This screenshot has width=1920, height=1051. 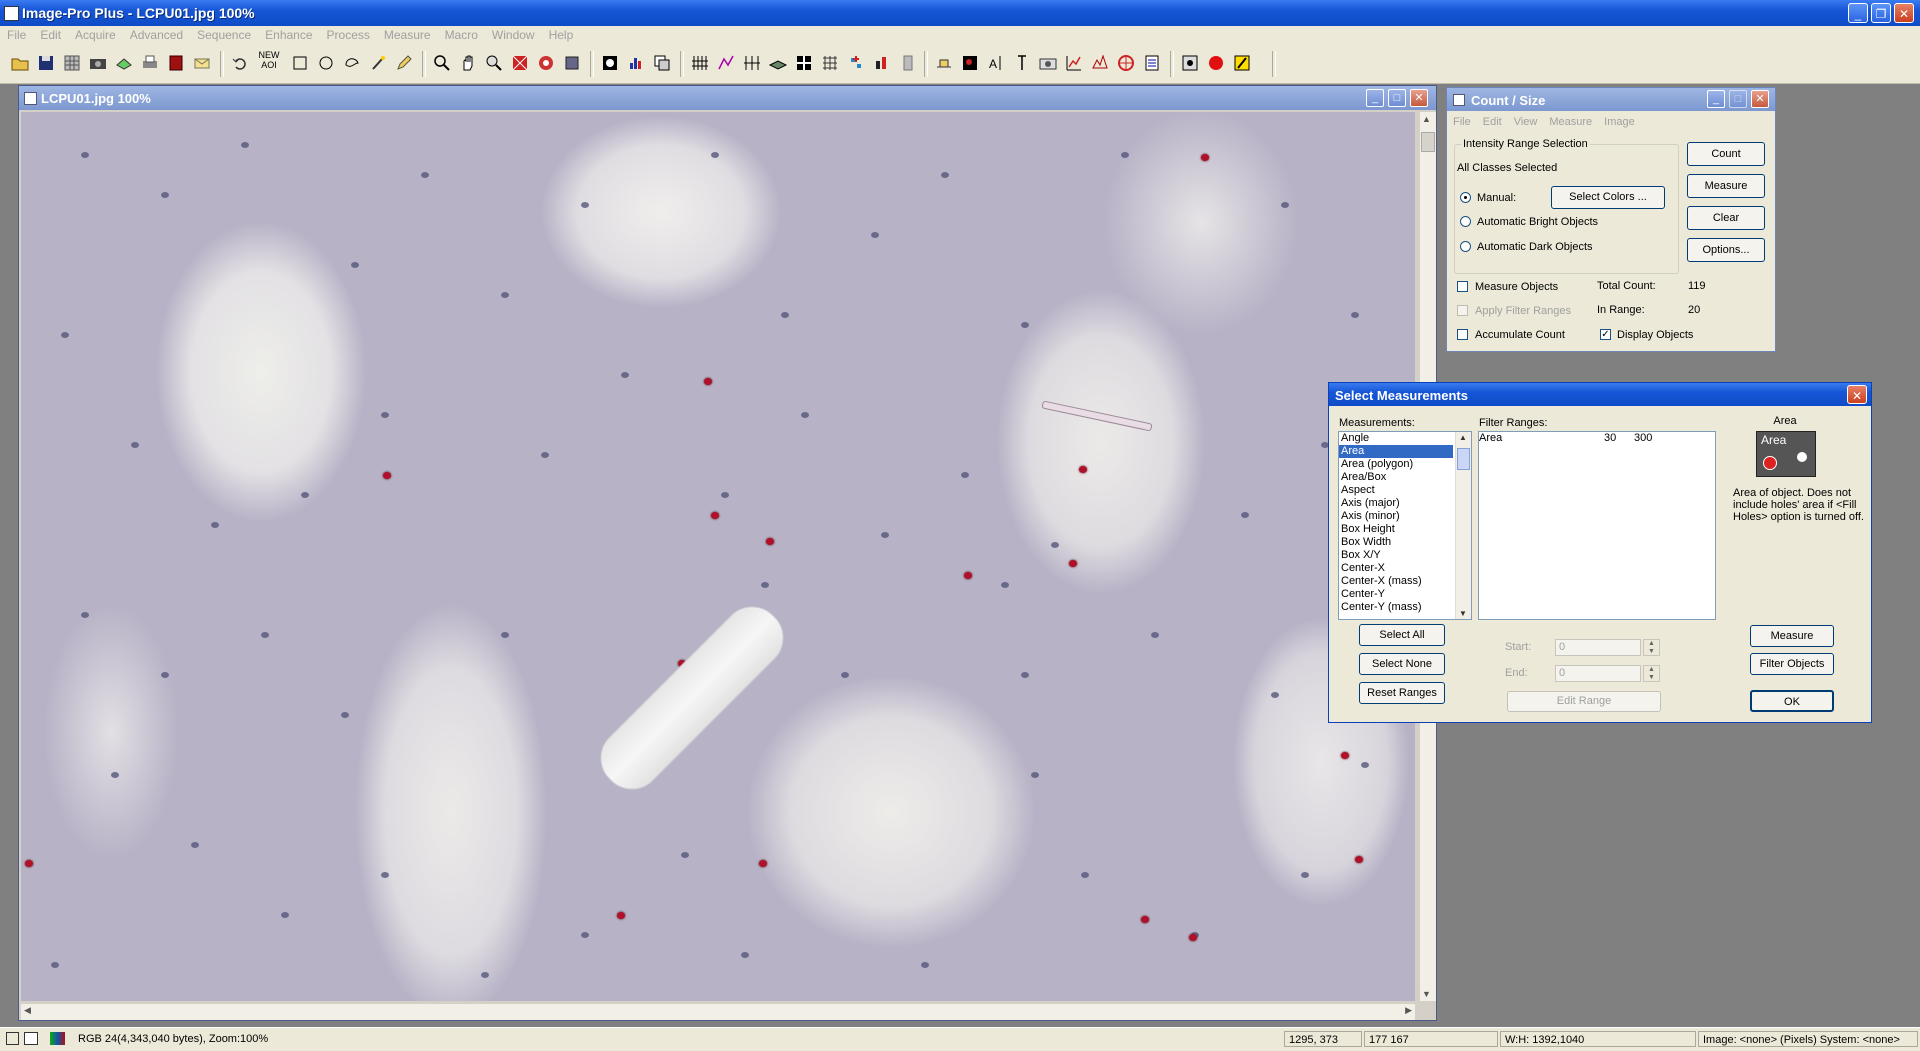 I want to click on menu-measure: Measure, so click(x=407, y=35).